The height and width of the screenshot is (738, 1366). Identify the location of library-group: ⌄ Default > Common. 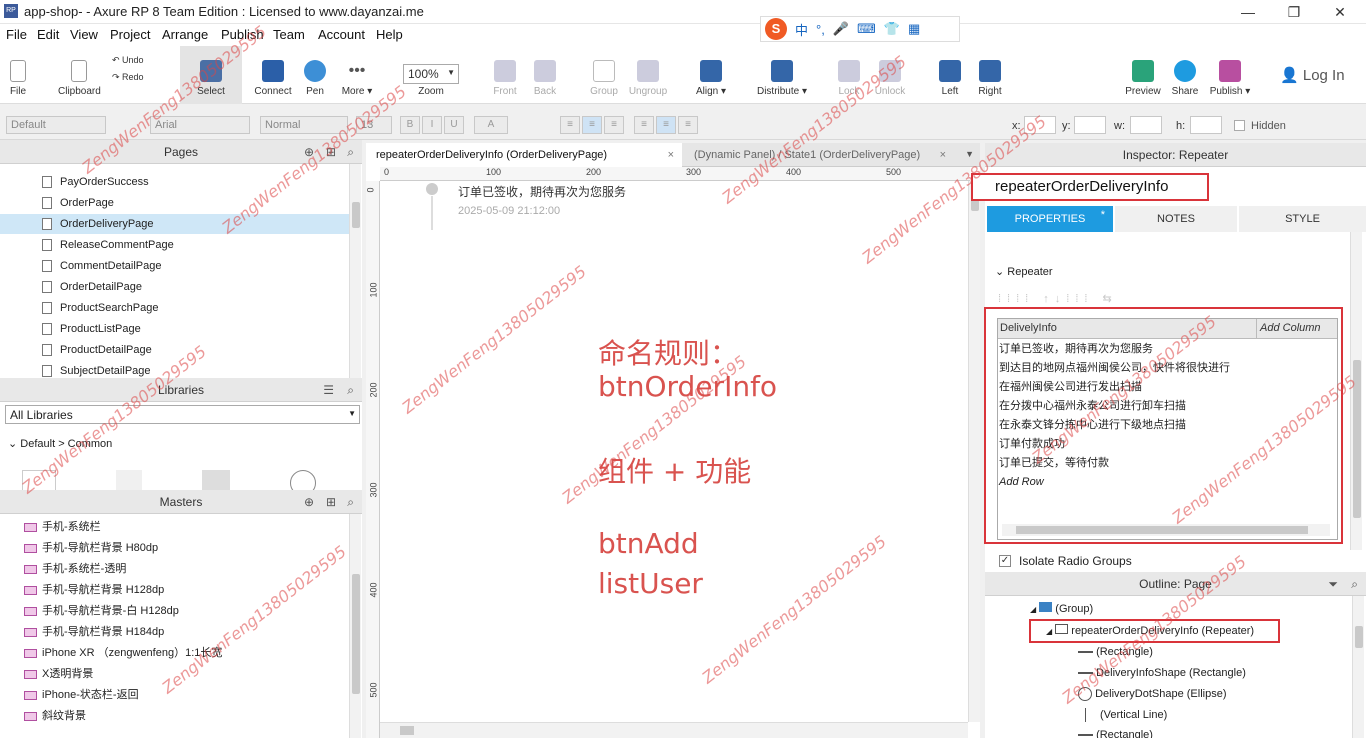
(60, 443).